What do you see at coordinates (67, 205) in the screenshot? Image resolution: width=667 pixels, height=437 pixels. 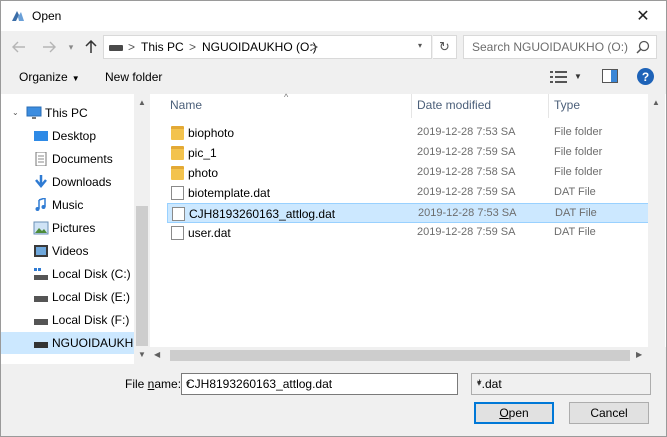 I see `nav-item-music: Music` at bounding box center [67, 205].